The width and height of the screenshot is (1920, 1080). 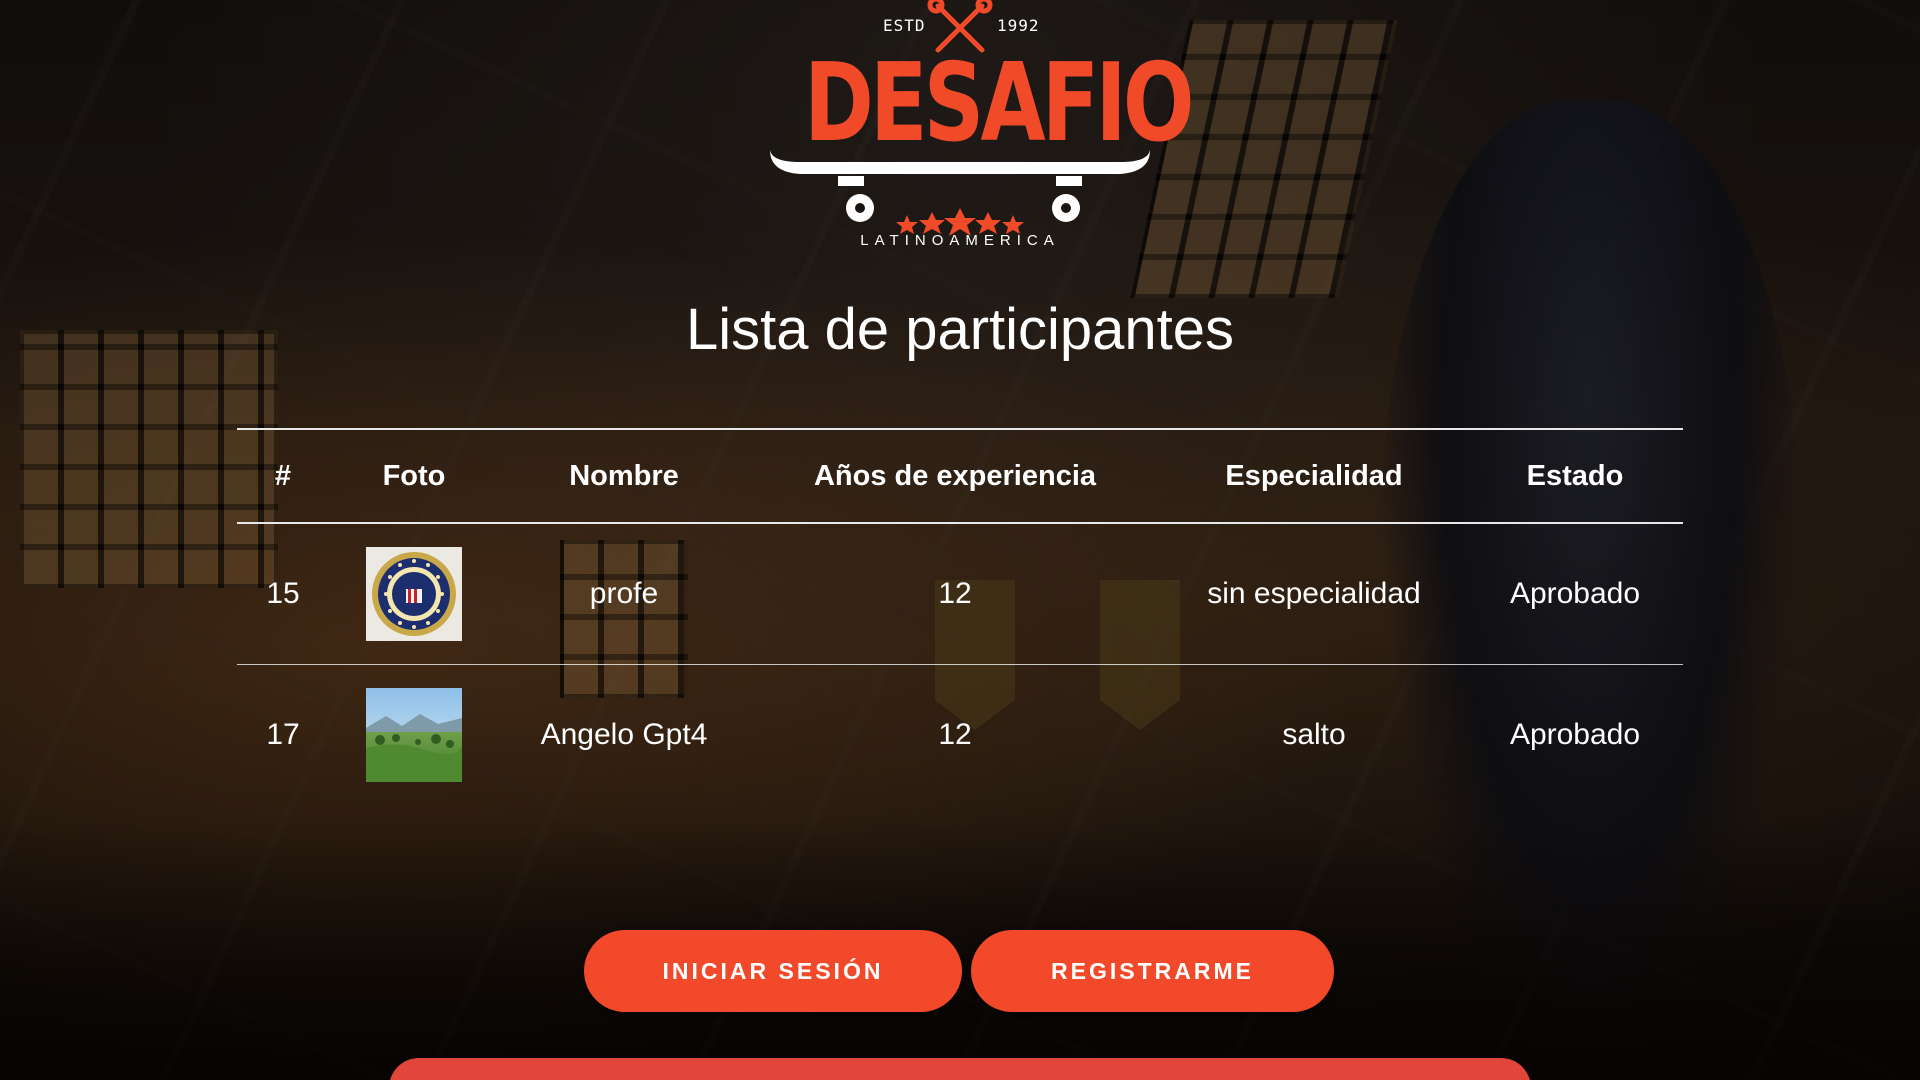 What do you see at coordinates (773, 971) in the screenshot?
I see `login-button: INICIAR SESIÓN` at bounding box center [773, 971].